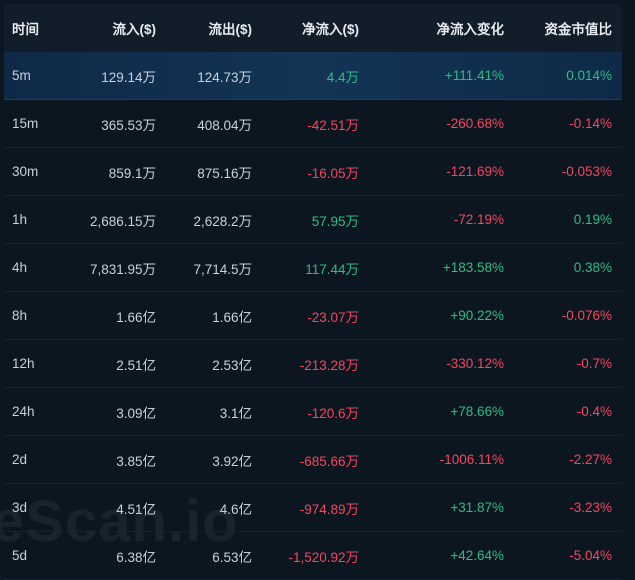 Image resolution: width=635 pixels, height=580 pixels. I want to click on cell-outflow: 2,628.2万, so click(222, 221).